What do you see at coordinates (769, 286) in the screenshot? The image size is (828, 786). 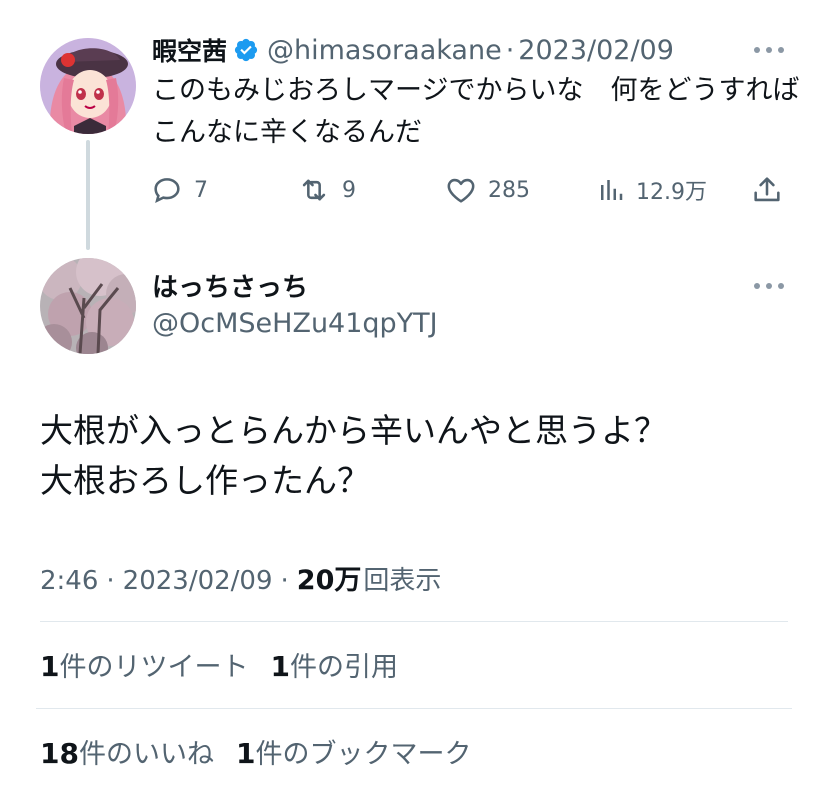 I see `reply-more-icon` at bounding box center [769, 286].